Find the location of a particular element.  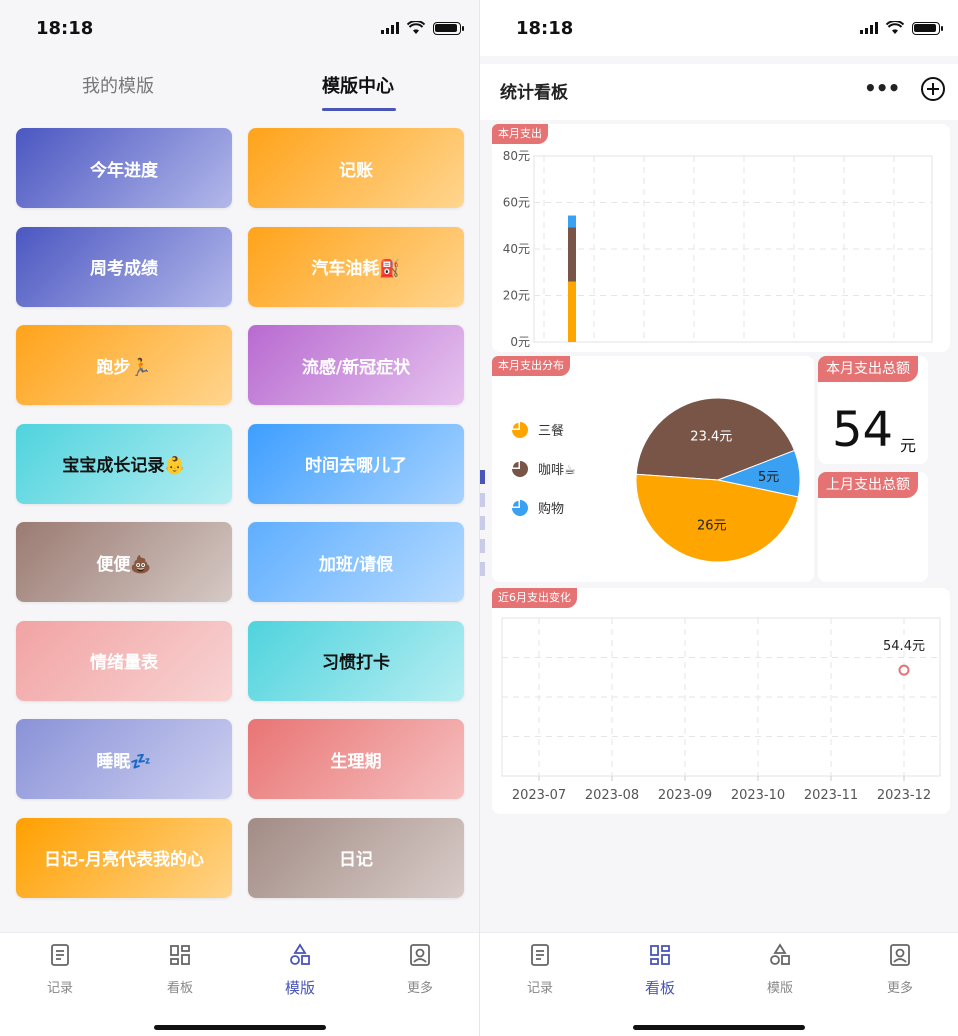

more-button: ••• is located at coordinates (882, 88).